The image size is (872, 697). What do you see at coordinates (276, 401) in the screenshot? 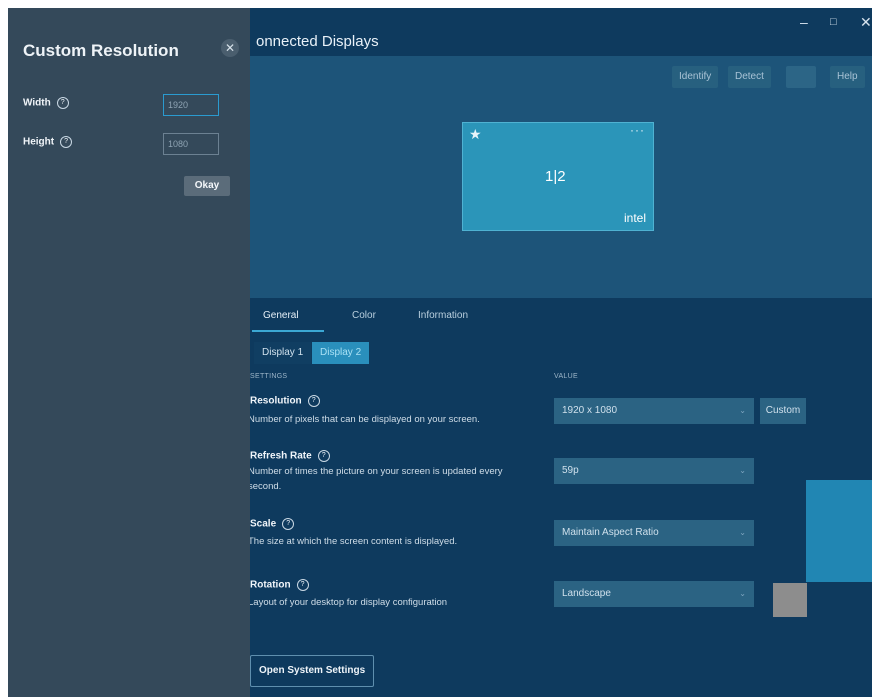
I see `resolution-label: Resolution` at bounding box center [276, 401].